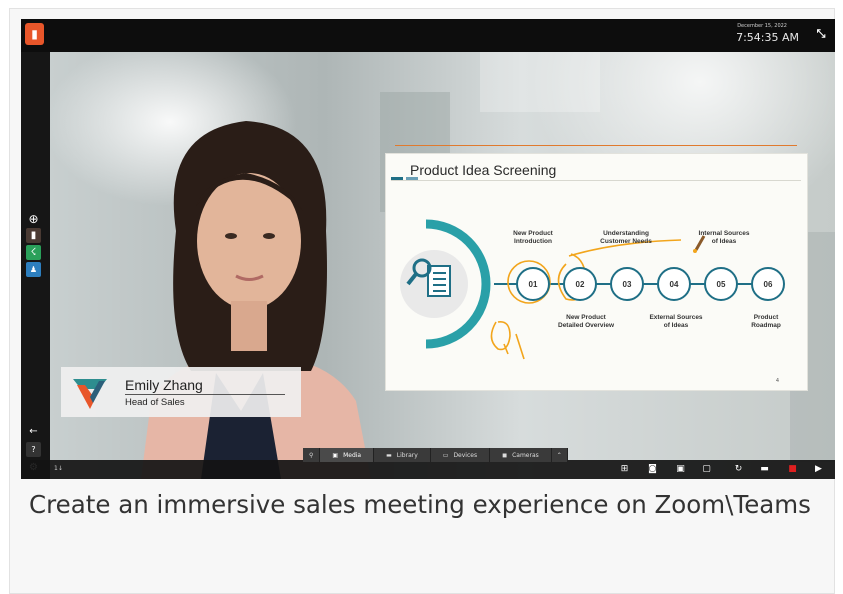  What do you see at coordinates (767, 37) in the screenshot?
I see `clock-time: 7:54:35 AM` at bounding box center [767, 37].